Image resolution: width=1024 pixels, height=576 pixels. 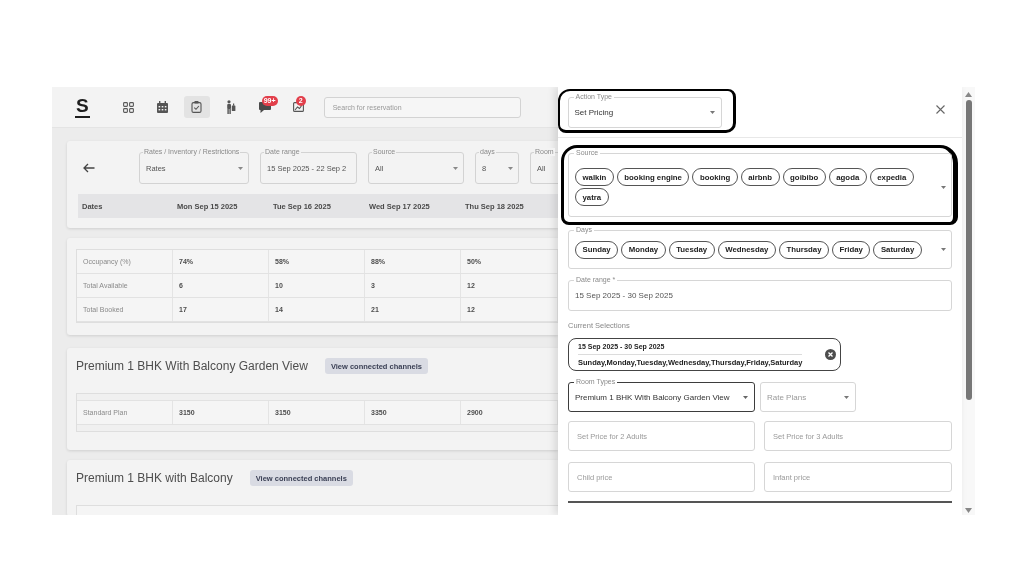 I want to click on nav-button, so click(x=196, y=107).